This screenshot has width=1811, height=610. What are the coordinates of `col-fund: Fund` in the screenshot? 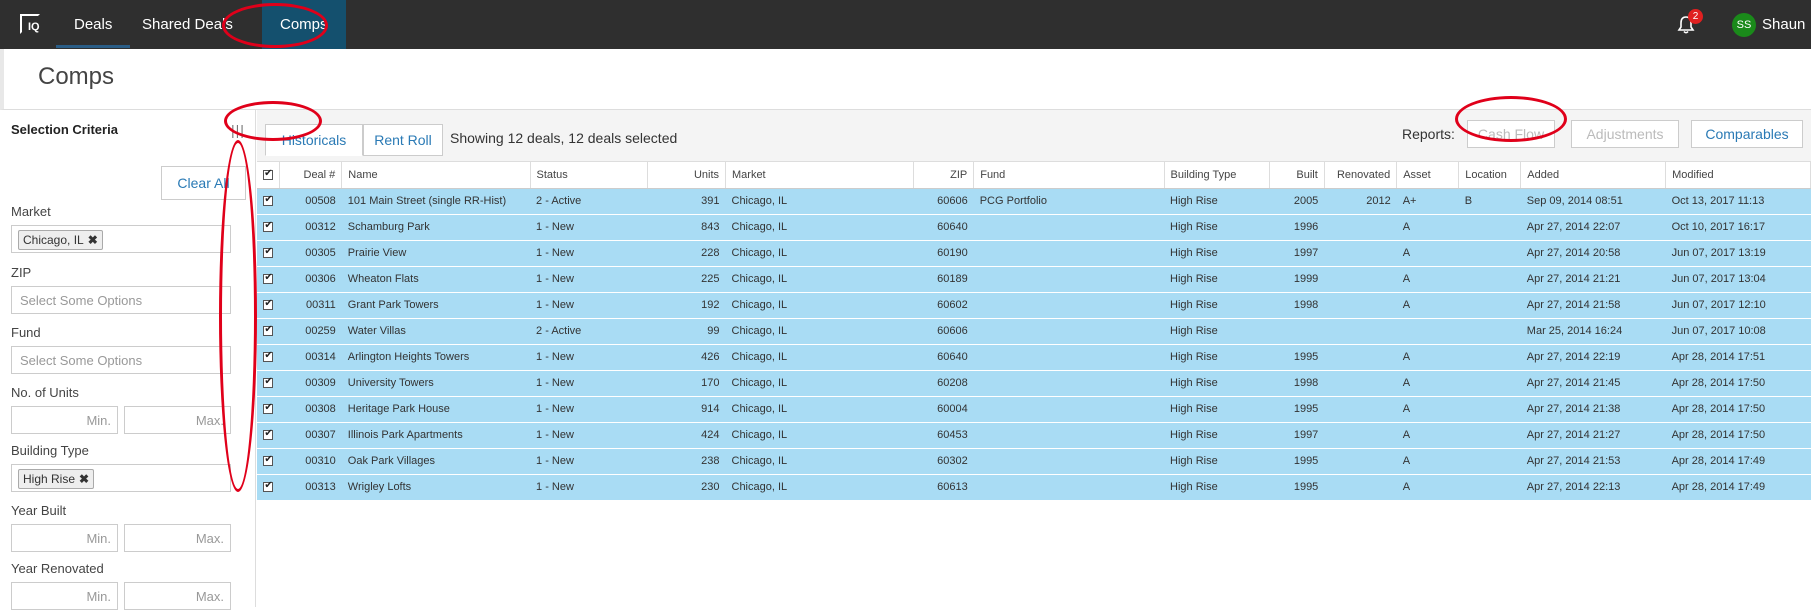 It's located at (1069, 175).